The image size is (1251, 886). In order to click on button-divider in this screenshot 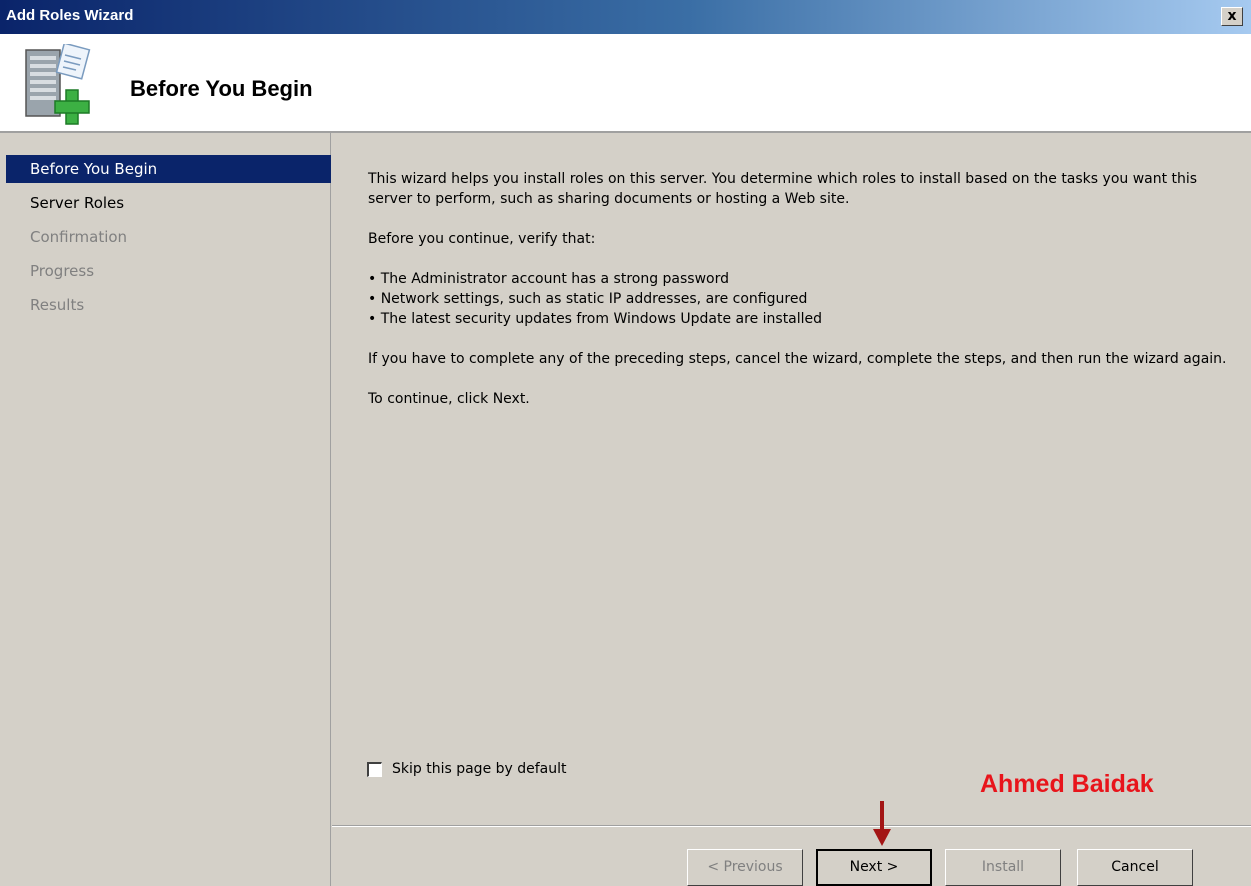, I will do `click(791, 826)`.